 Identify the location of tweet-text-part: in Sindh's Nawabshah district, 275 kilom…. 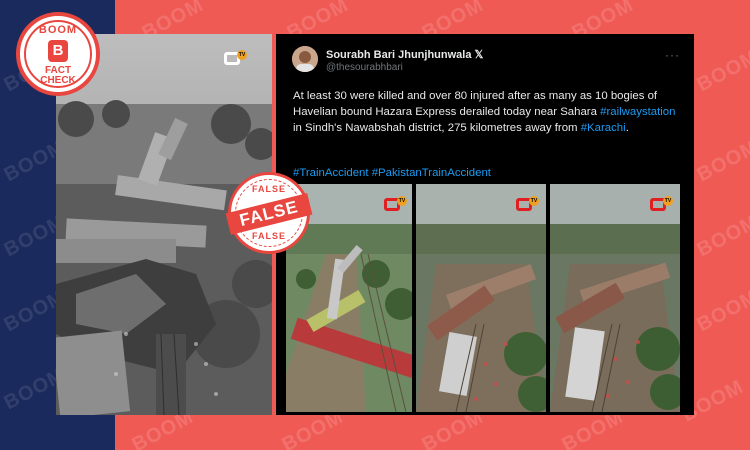
(435, 128).